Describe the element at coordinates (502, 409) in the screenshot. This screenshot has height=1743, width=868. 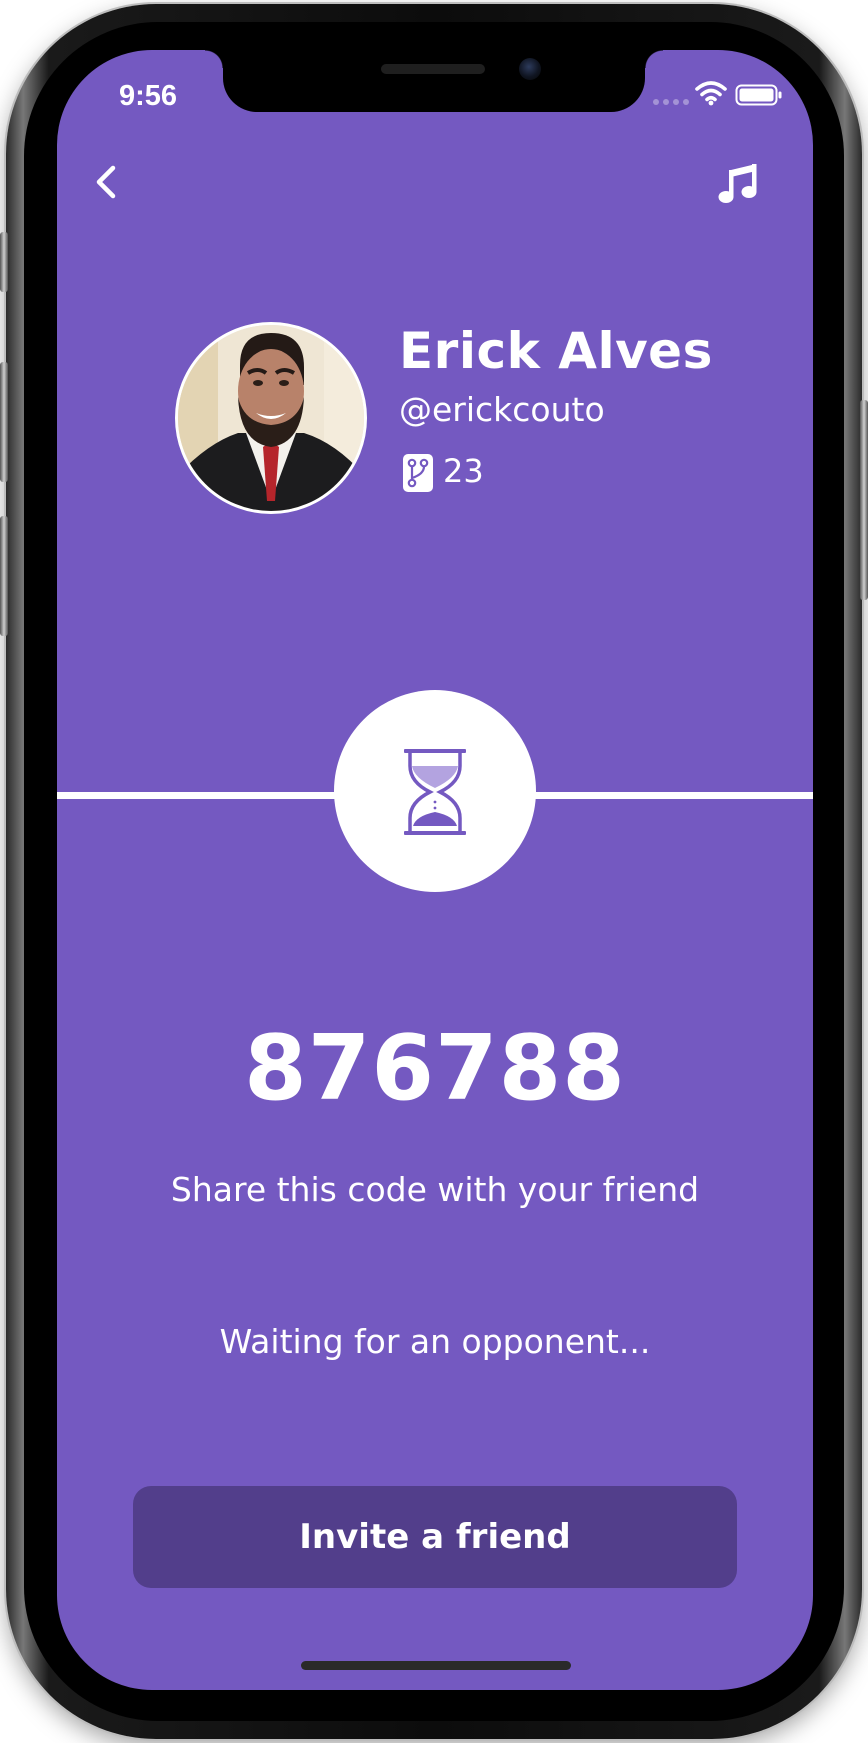
I see `user-handle: @erickcouto` at that location.